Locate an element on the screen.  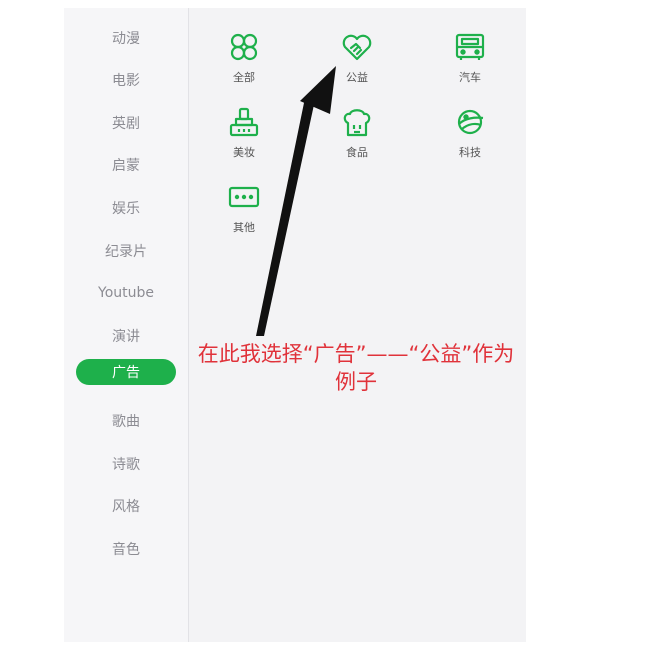
annotation-text: 在此我选择“广告”——“公益”作为例子 is located at coordinates (356, 368).